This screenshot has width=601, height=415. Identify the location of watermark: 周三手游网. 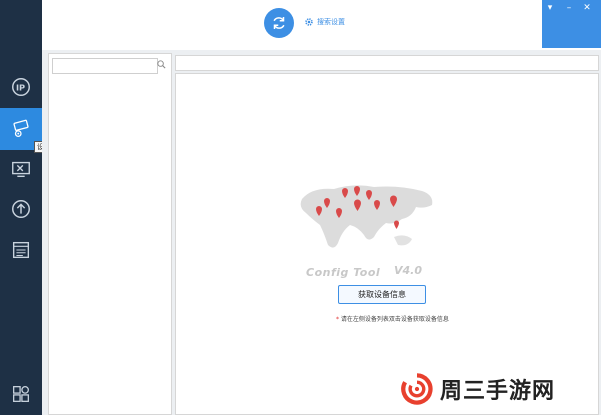
(500, 388).